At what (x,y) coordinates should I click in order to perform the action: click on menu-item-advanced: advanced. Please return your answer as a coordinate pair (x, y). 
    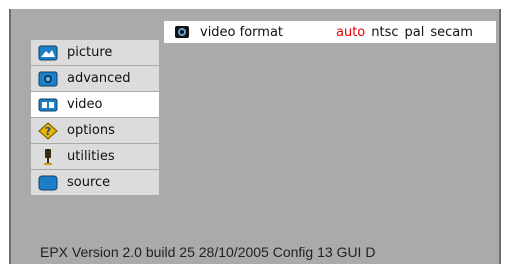
    Looking at the image, I should click on (95, 78).